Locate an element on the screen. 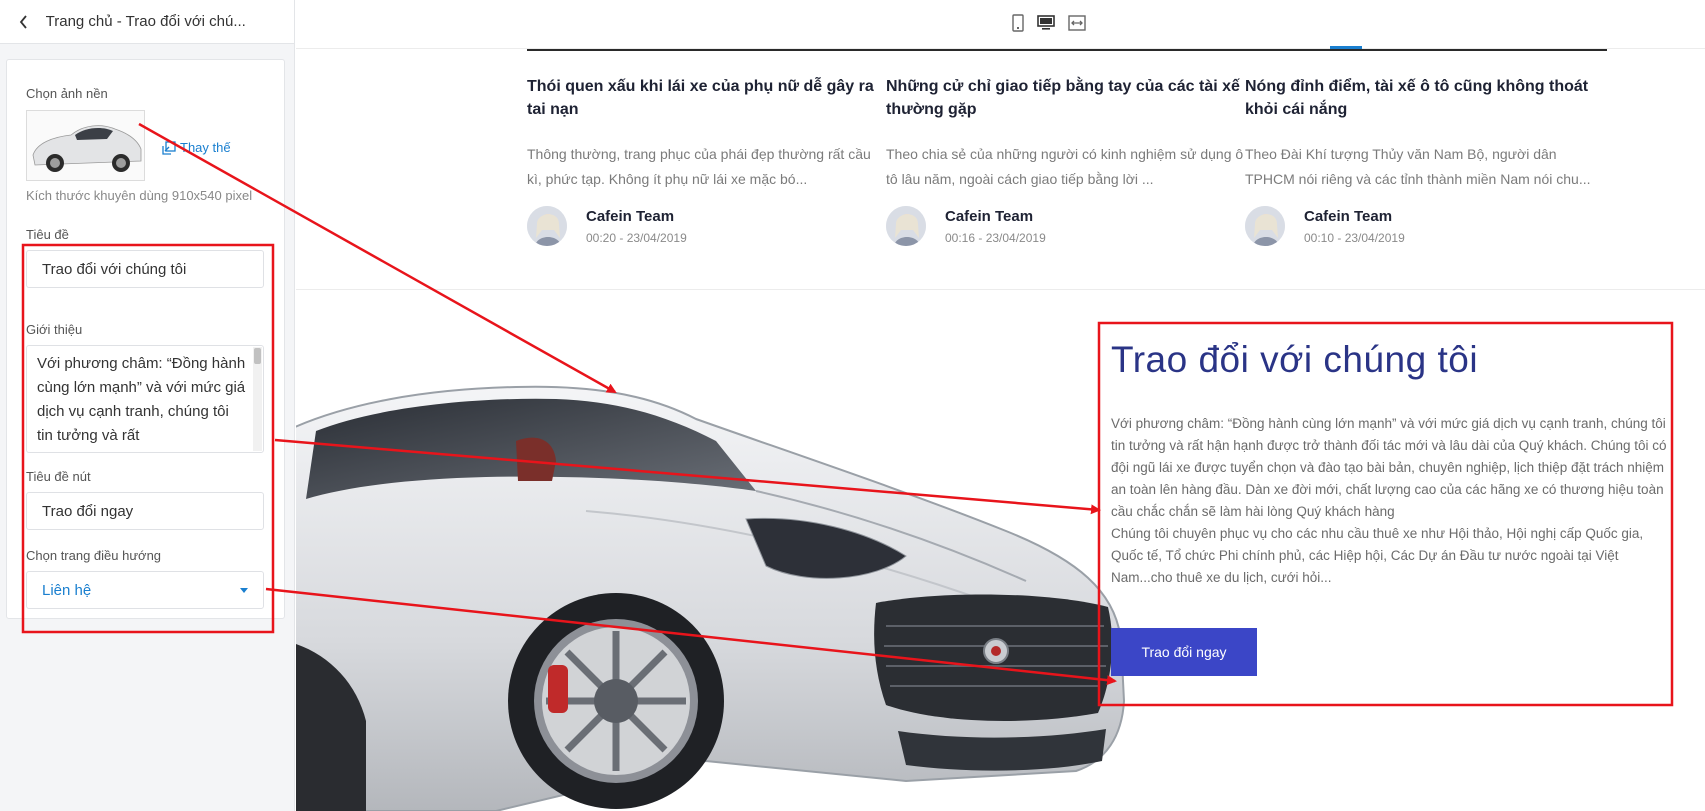 This screenshot has width=1705, height=811. post-author: Cafein Team 00:10 - 23/04/2019 is located at coordinates (1426, 226).